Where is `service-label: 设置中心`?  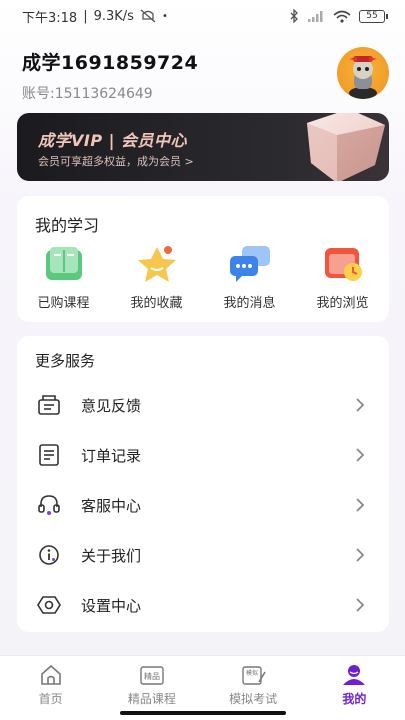
service-label: 设置中心 is located at coordinates (111, 605).